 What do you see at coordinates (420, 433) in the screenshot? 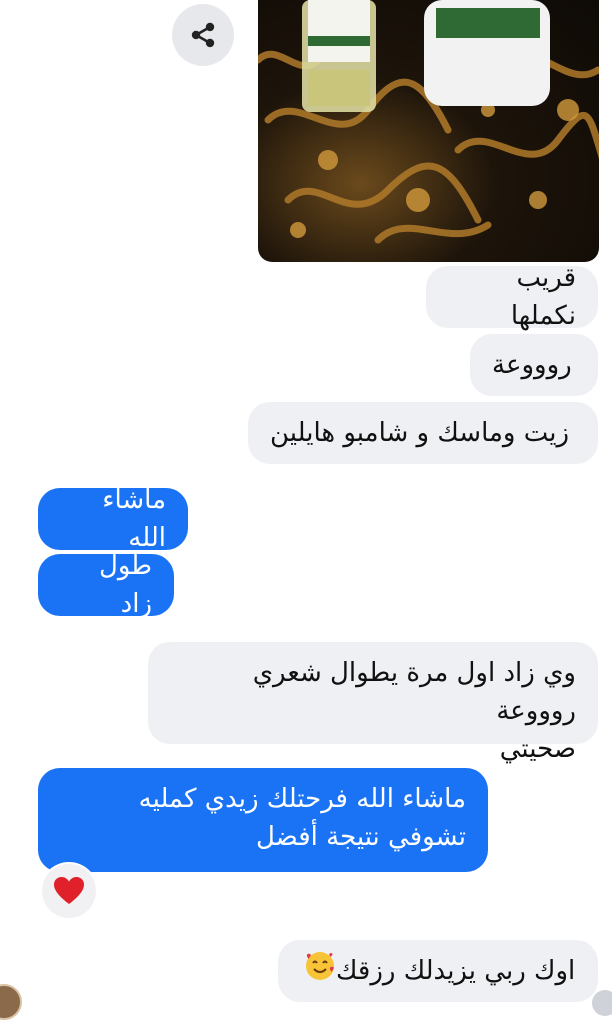
I see `message-text: زيت وماسك و شامبو هايلين` at bounding box center [420, 433].